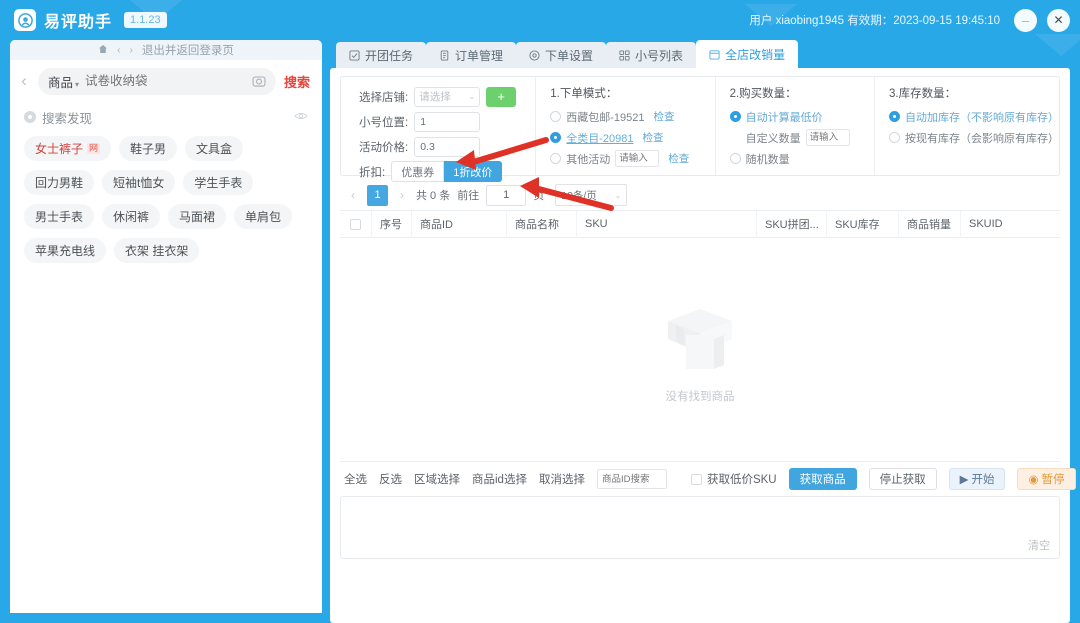 This screenshot has width=1080, height=623. Describe the element at coordinates (1058, 20) in the screenshot. I see `close-button: ✕` at that location.